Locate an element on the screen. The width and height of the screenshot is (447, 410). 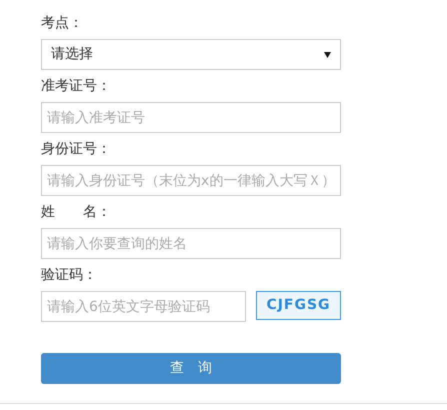
caret-icon is located at coordinates (327, 55).